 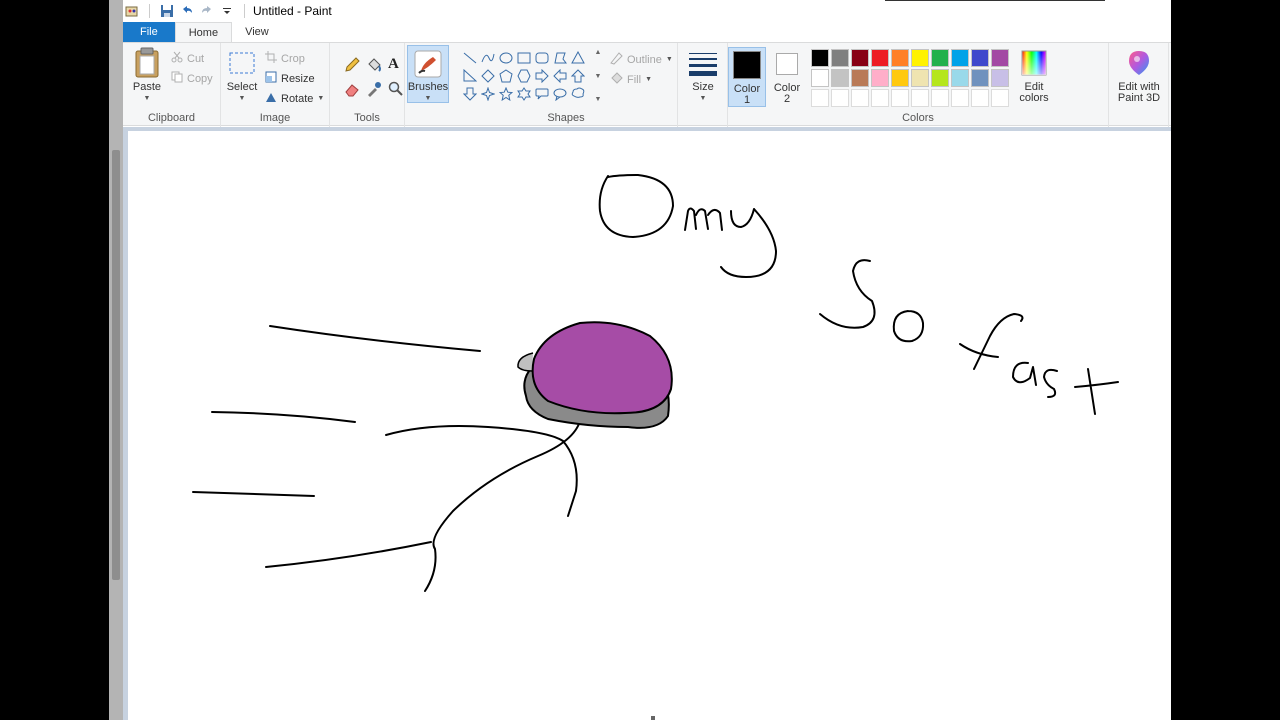 I want to click on paint-app-icon, so click(x=132, y=11).